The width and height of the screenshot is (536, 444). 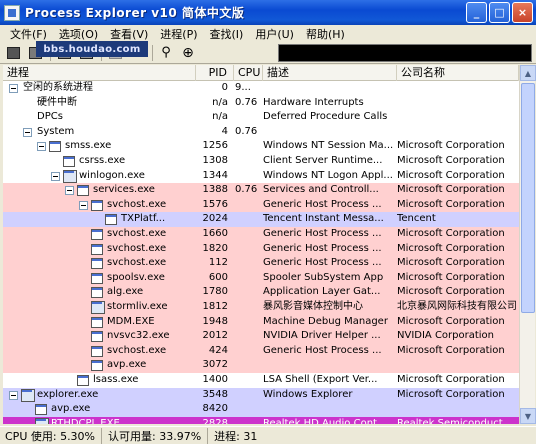 What do you see at coordinates (215, 219) in the screenshot?
I see `process-pid: 2024` at bounding box center [215, 219].